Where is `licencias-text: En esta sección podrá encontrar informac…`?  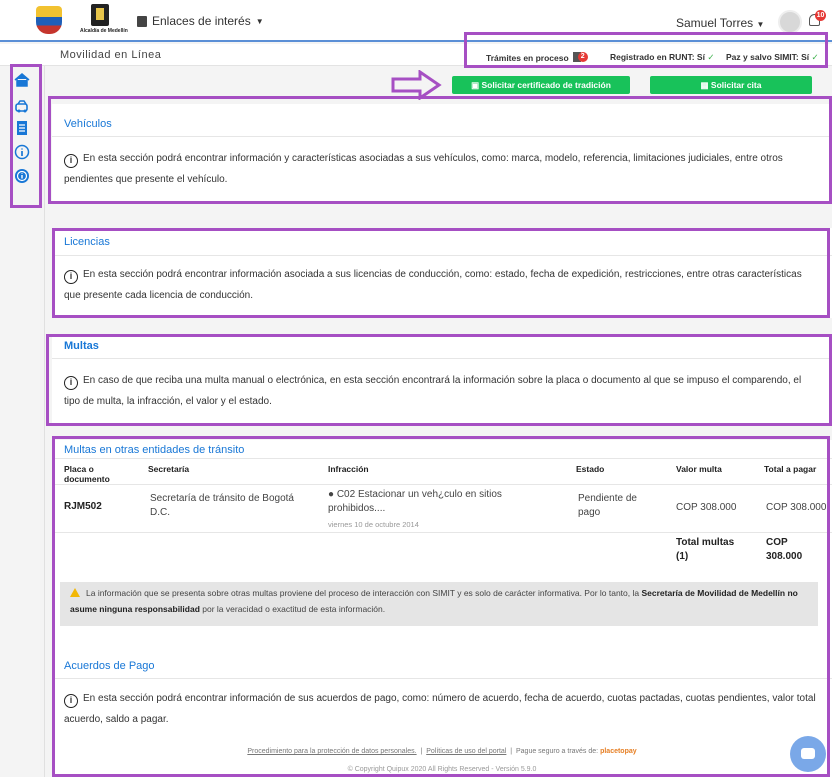
licencias-text: En esta sección podrá encontrar informac… is located at coordinates (433, 285).